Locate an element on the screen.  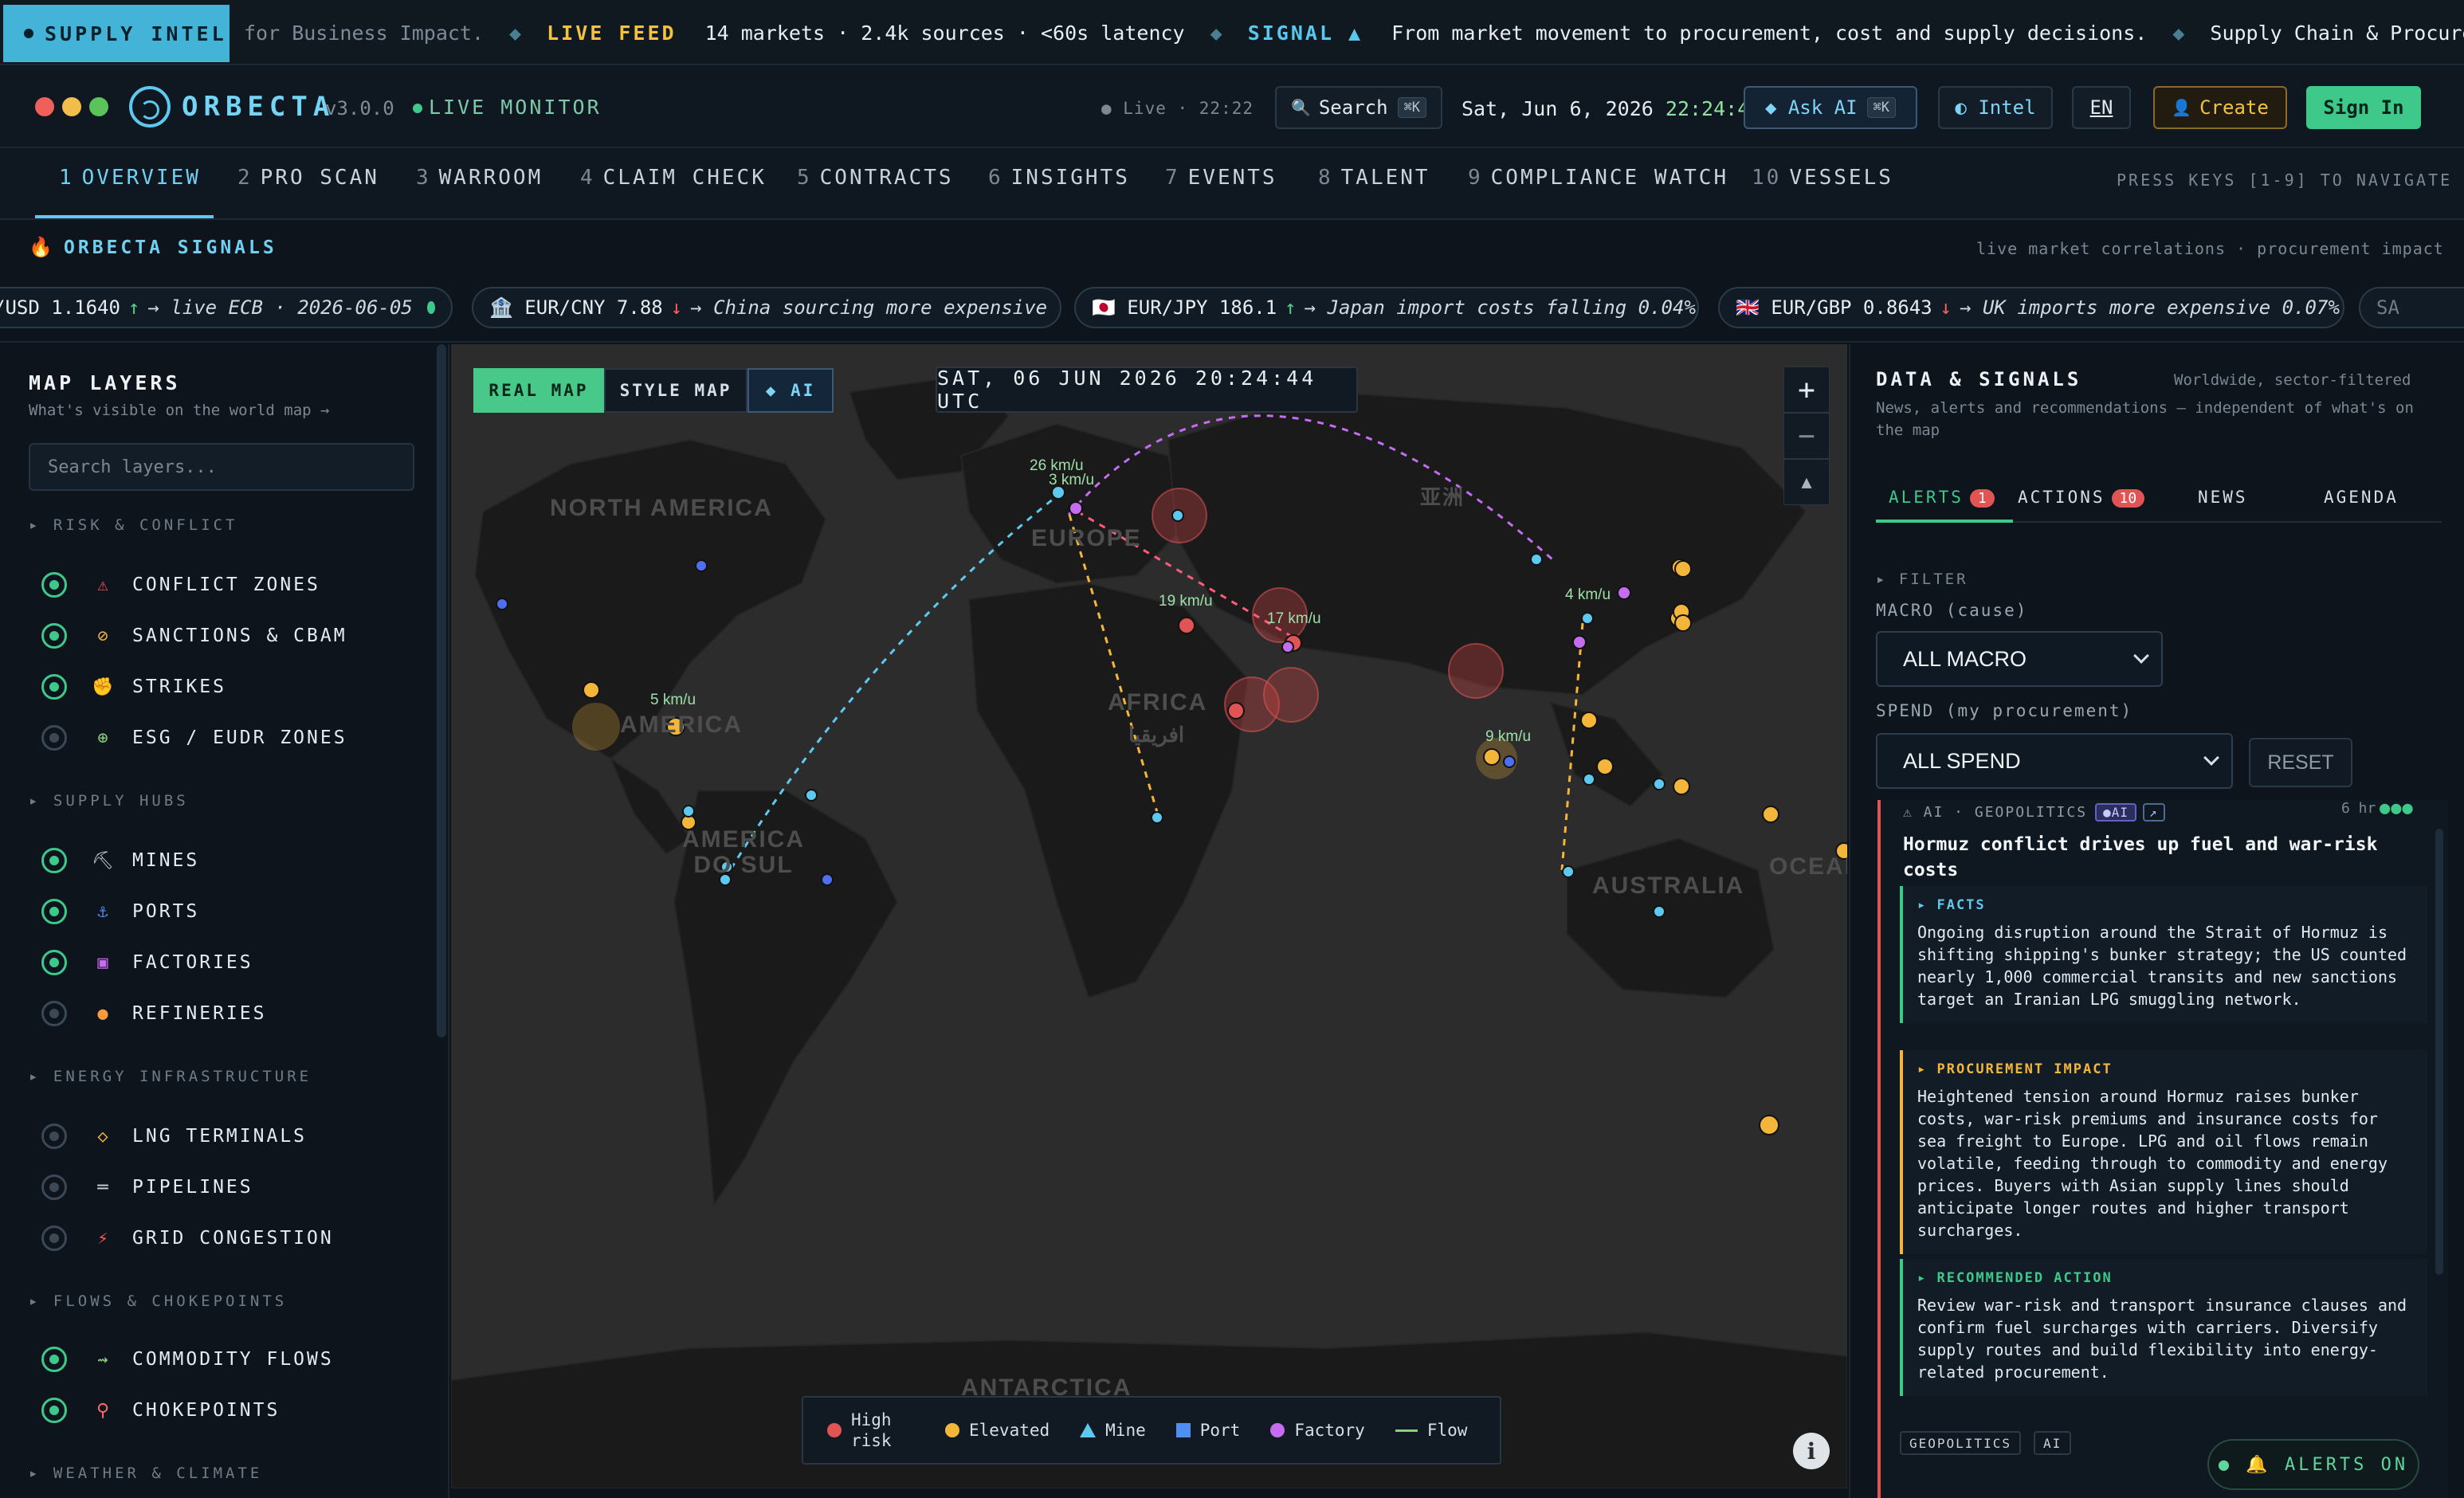
layer-search-input is located at coordinates (221, 467).